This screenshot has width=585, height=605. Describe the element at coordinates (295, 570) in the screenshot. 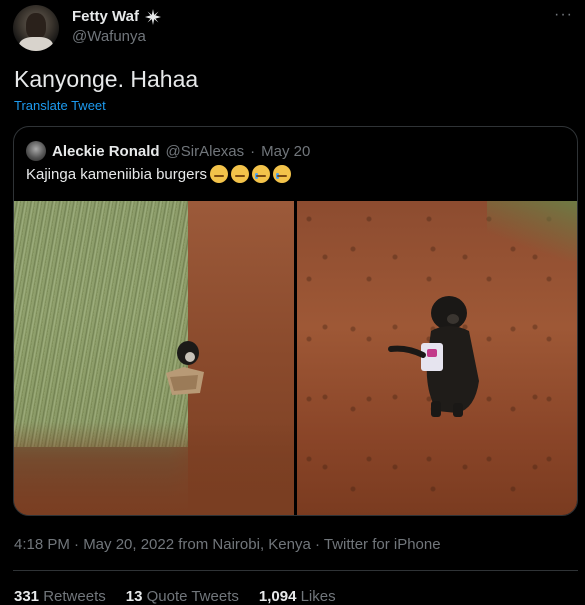

I see `divider` at that location.